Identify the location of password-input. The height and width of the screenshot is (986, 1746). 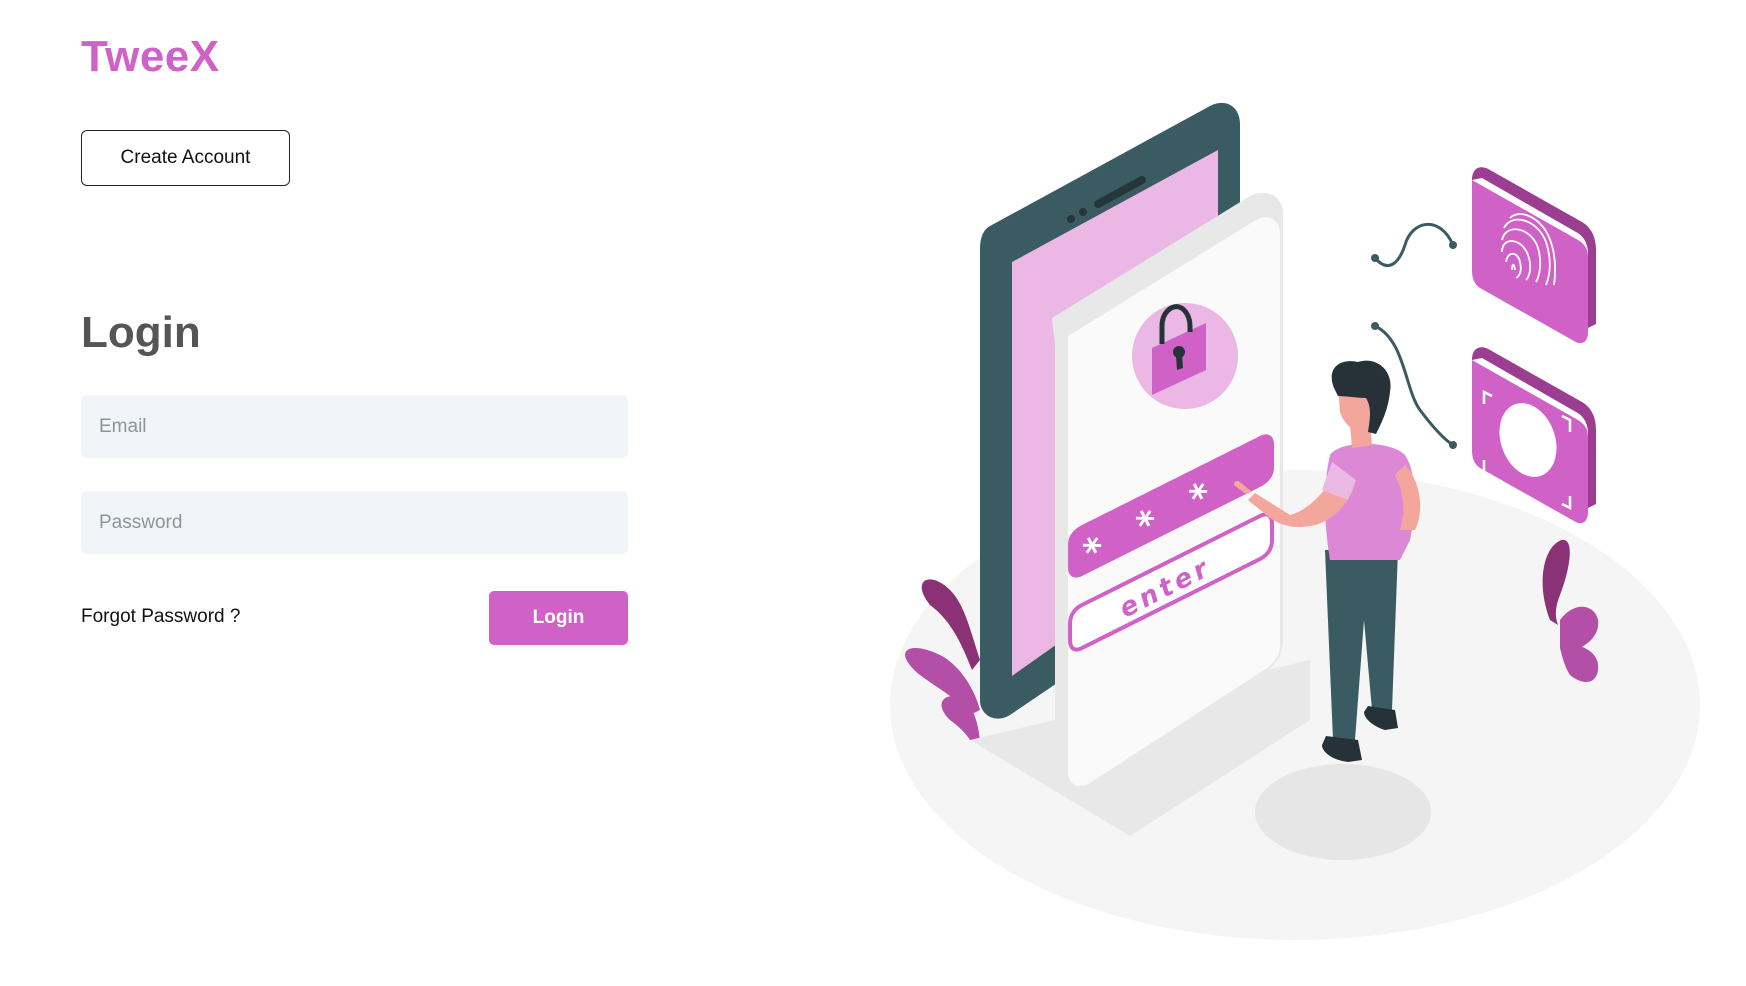
(354, 522).